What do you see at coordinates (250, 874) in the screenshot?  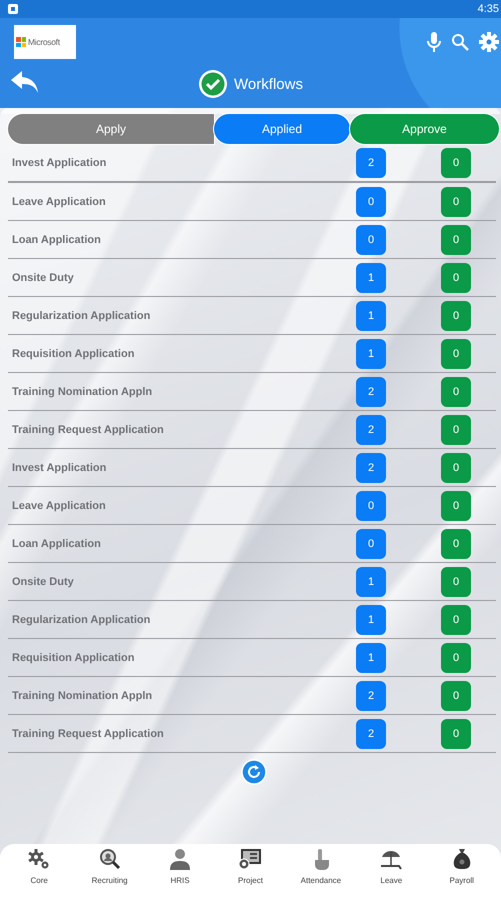 I see `nav-item: Project` at bounding box center [250, 874].